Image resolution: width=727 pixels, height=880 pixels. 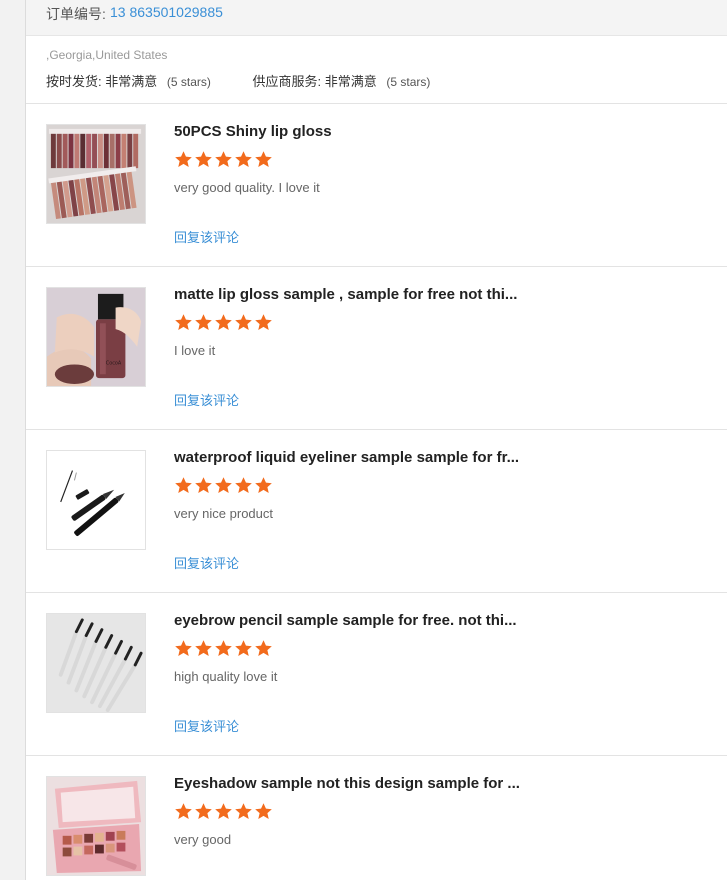 I want to click on eyeliner-pens-image, so click(x=96, y=500).